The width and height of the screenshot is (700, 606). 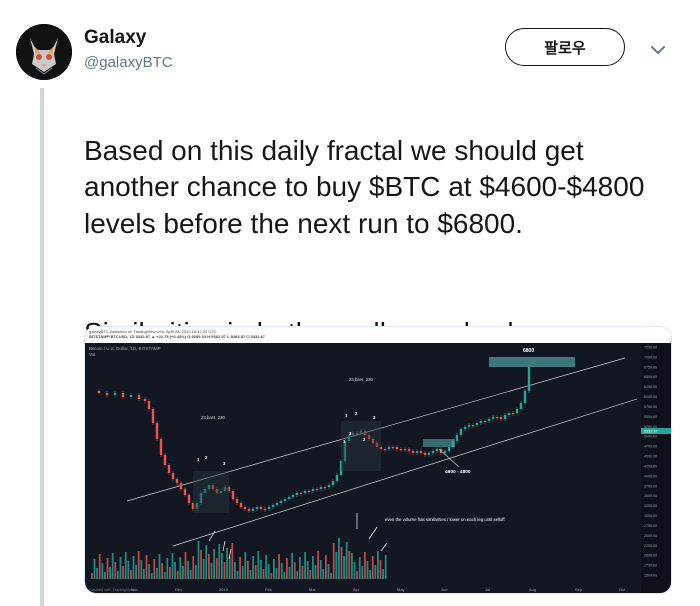 What do you see at coordinates (650, 377) in the screenshot?
I see `y-tick-label: 6500.00` at bounding box center [650, 377].